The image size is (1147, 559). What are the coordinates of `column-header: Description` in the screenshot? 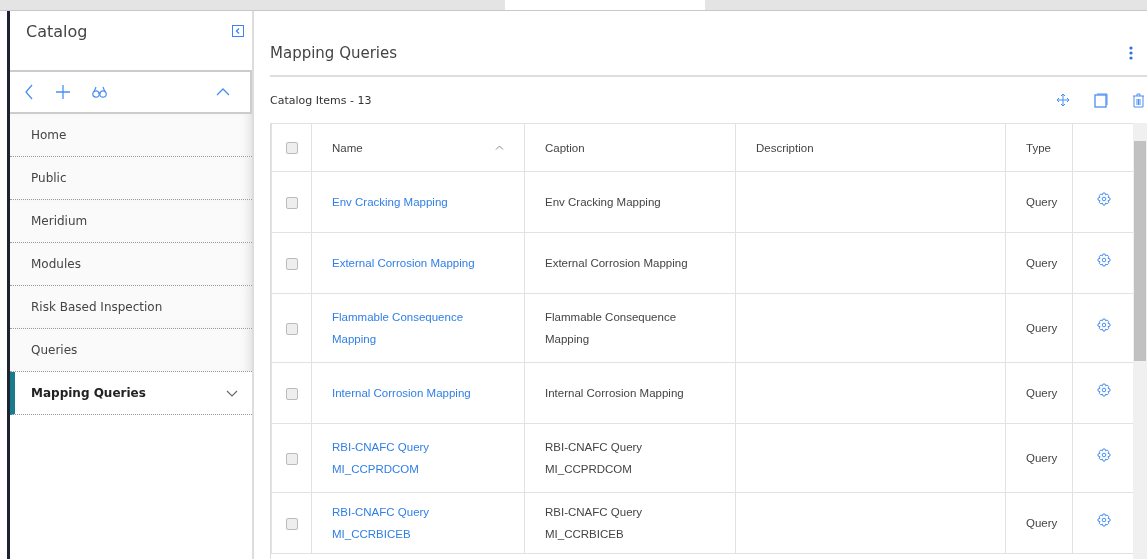 It's located at (785, 147).